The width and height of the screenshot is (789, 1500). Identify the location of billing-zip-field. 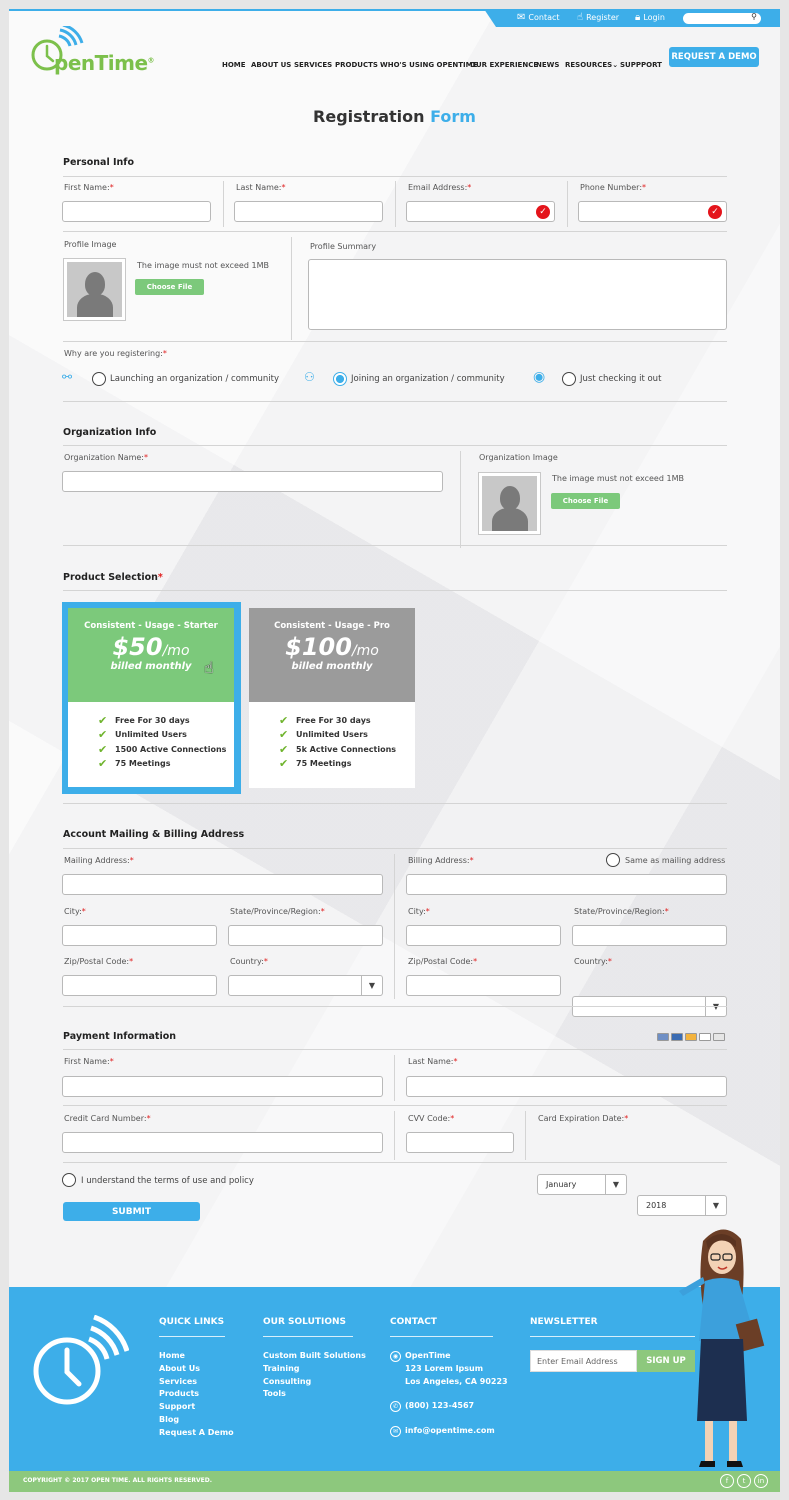
(483, 985).